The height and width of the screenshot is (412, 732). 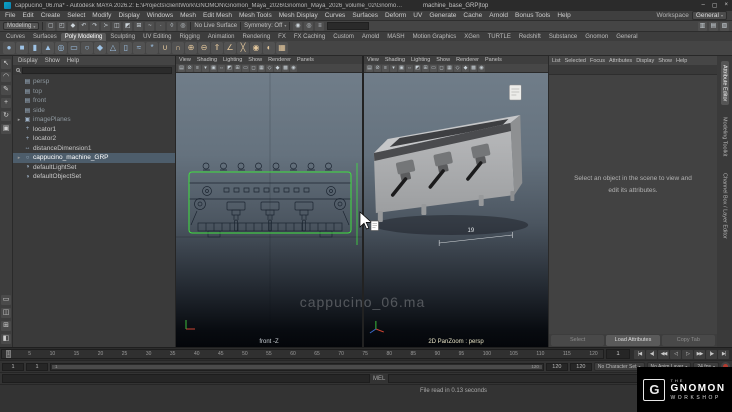 What do you see at coordinates (724, 26) in the screenshot?
I see `channel-box-toggle-icon: ▧` at bounding box center [724, 26].